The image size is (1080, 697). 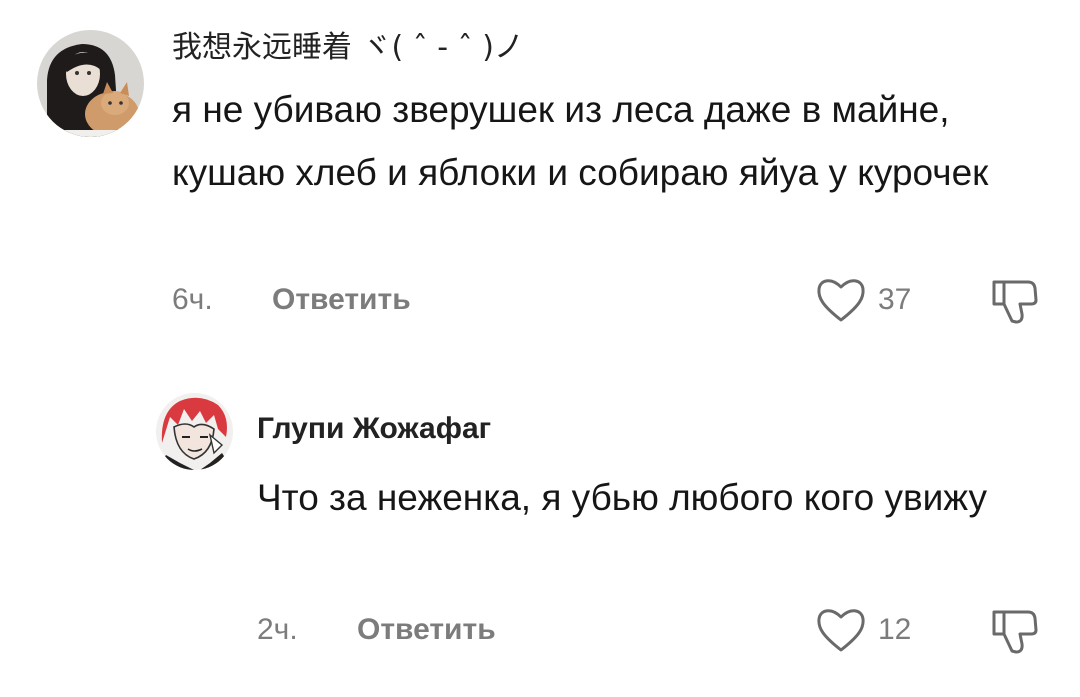 What do you see at coordinates (622, 497) in the screenshot?
I see `comment-text: Что за неженка, я убью любого кого увижу` at bounding box center [622, 497].